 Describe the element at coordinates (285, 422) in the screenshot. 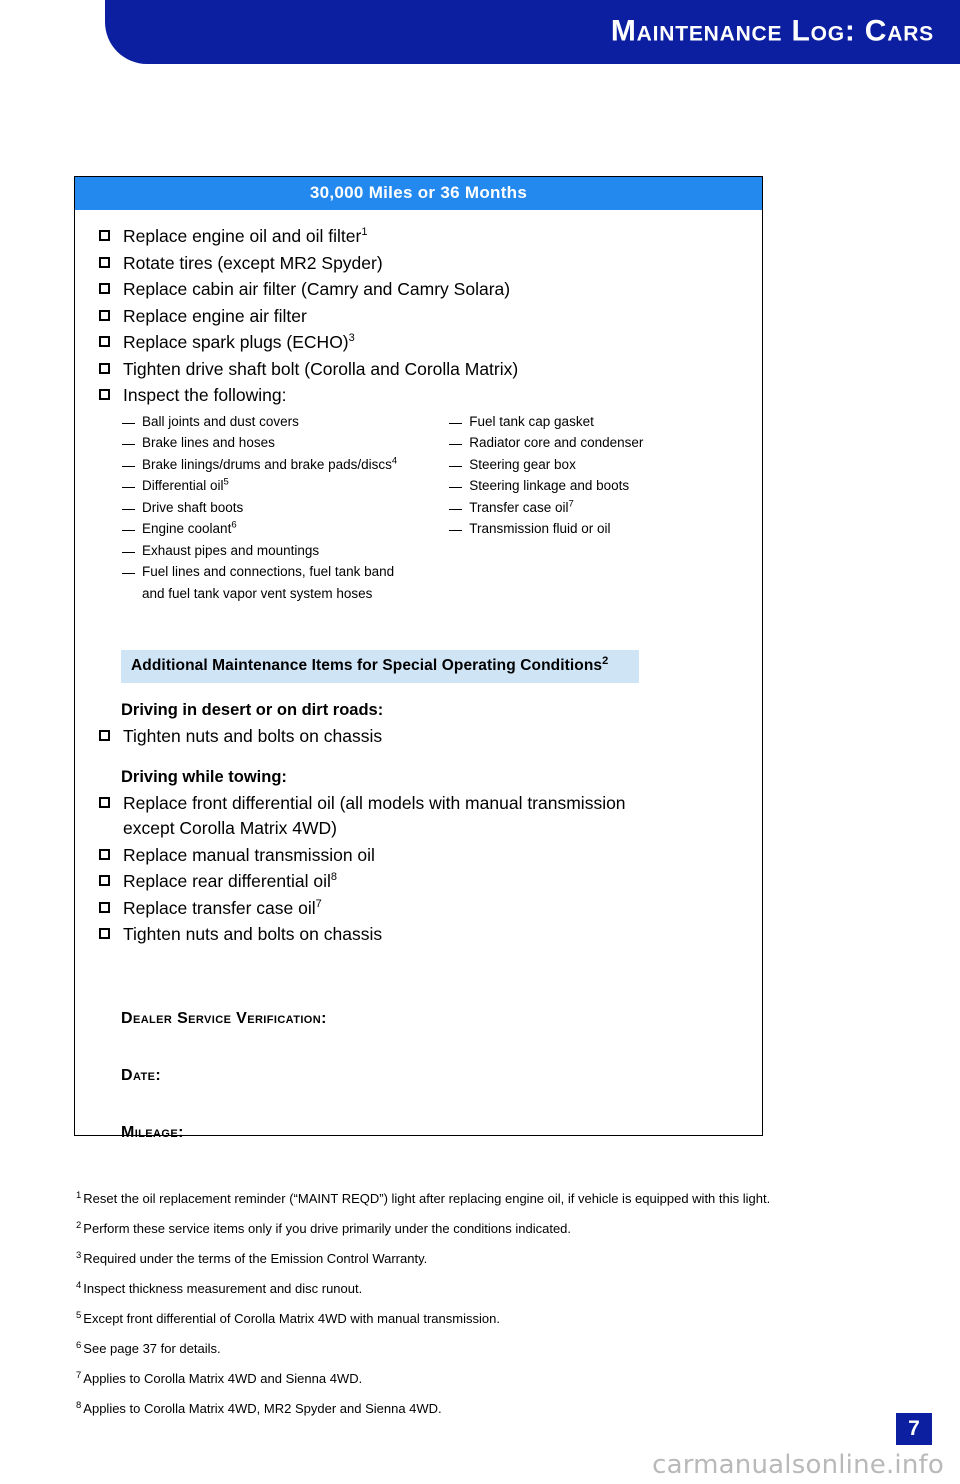

I see `inspect-item: Ball joints and dust covers` at that location.